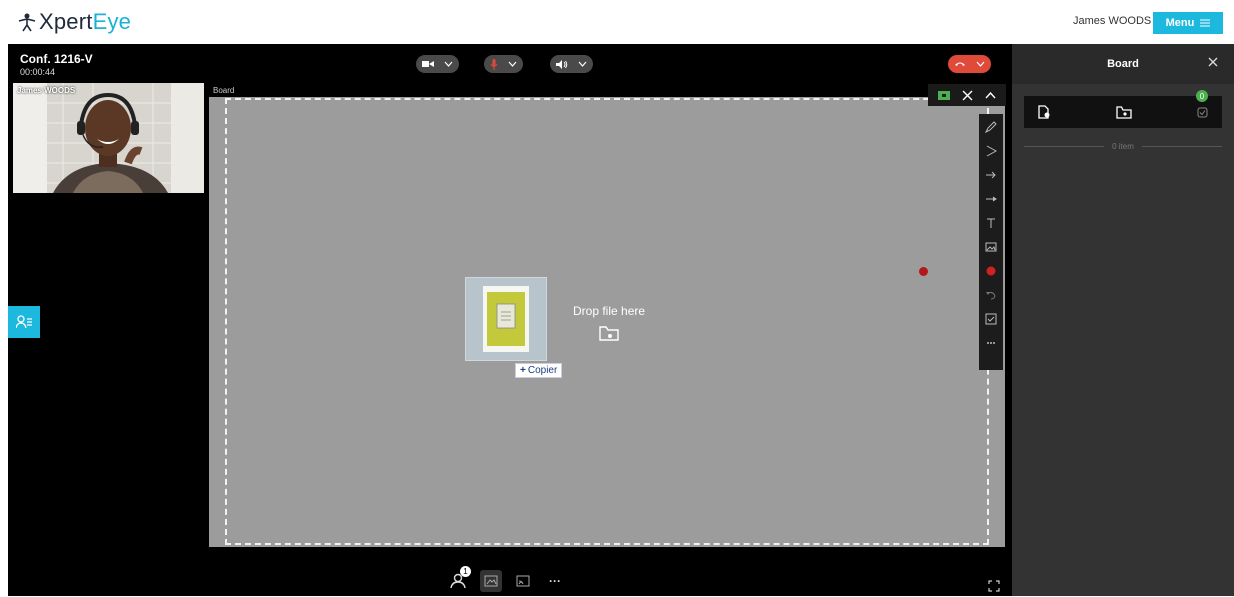 This screenshot has width=1234, height=597. Describe the element at coordinates (542, 370) in the screenshot. I see `copy-label: Copier` at that location.